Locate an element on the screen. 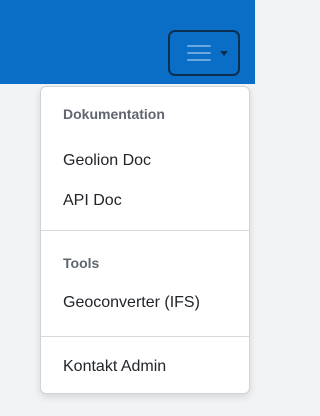  section-header-tools: Tools is located at coordinates (81, 263).